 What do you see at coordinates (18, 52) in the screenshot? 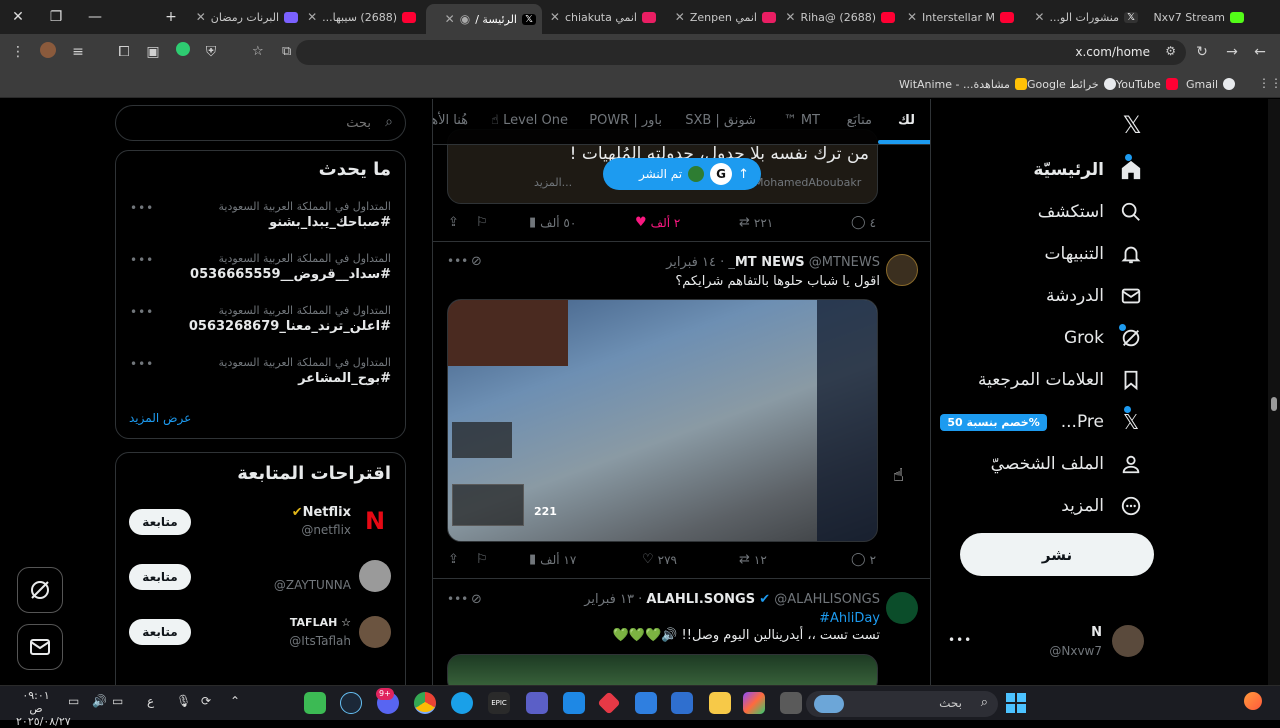
I see `menu-kebab-icon: ⋮` at bounding box center [18, 52].